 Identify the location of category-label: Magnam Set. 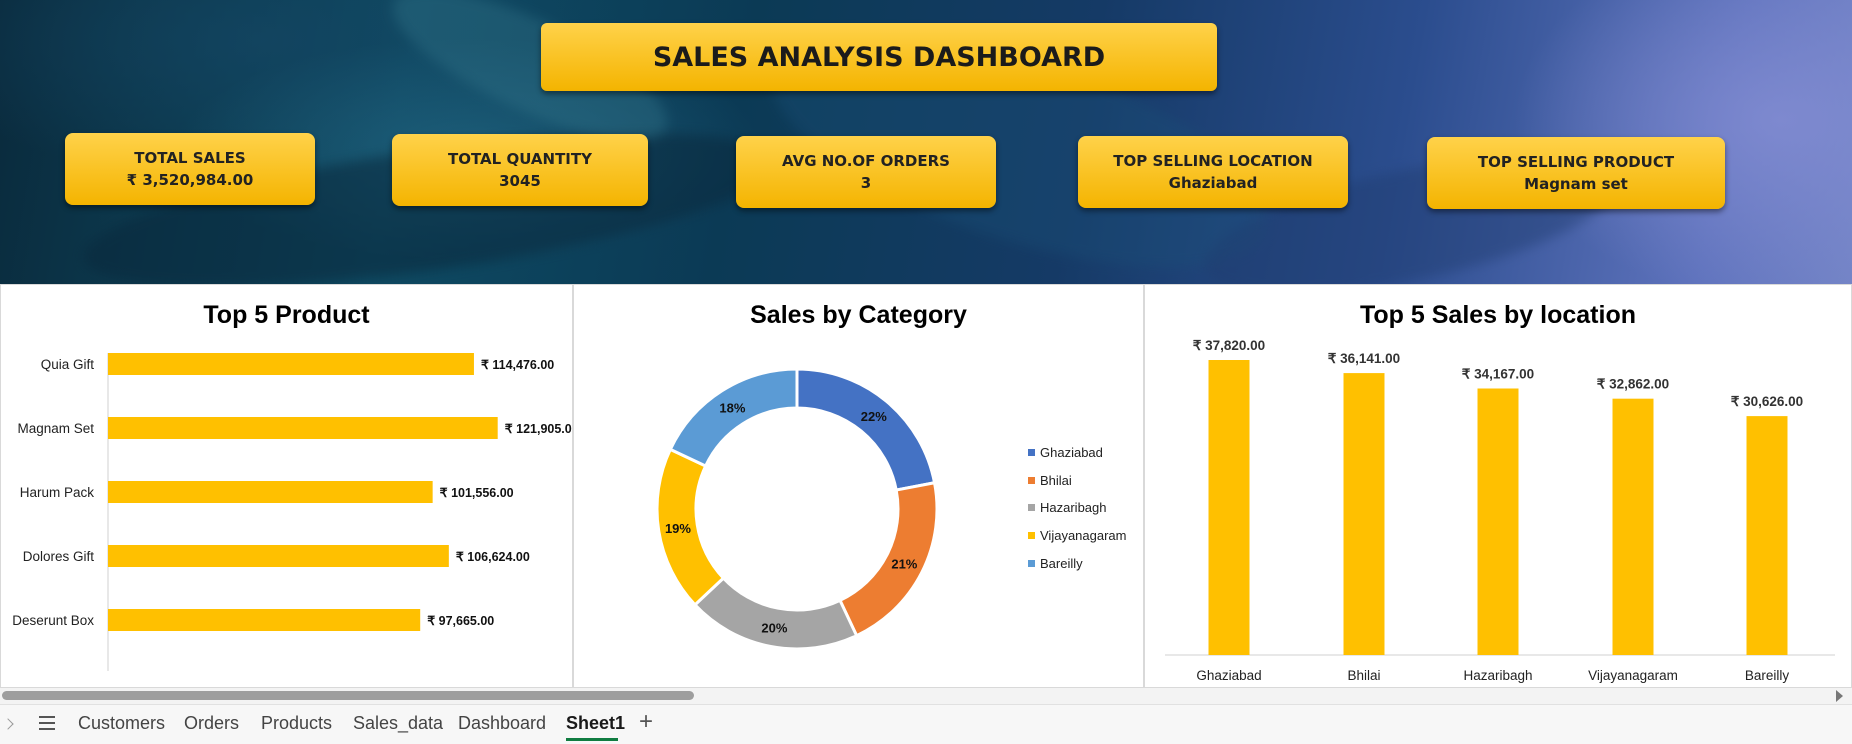
(55, 428).